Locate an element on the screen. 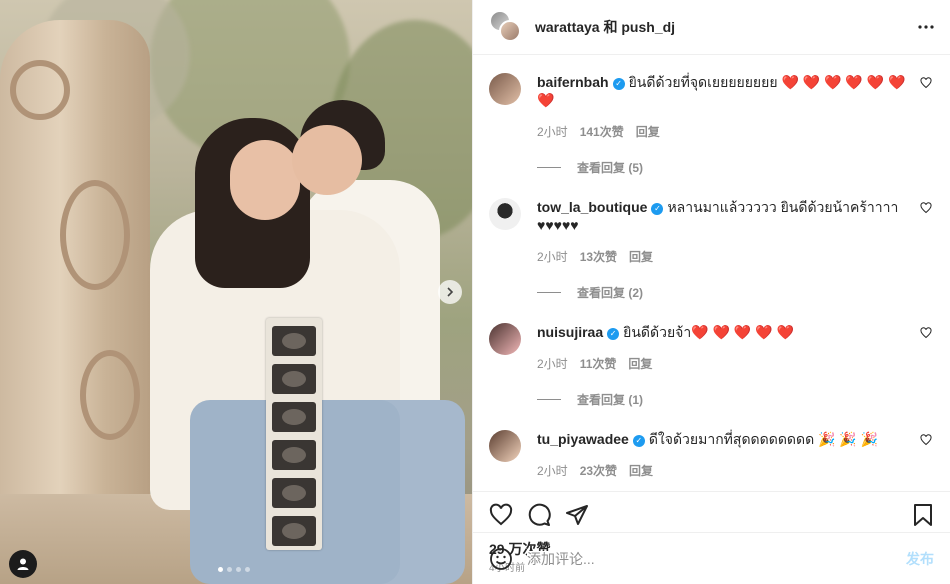 This screenshot has width=950, height=584. more-options-button is located at coordinates (926, 27).